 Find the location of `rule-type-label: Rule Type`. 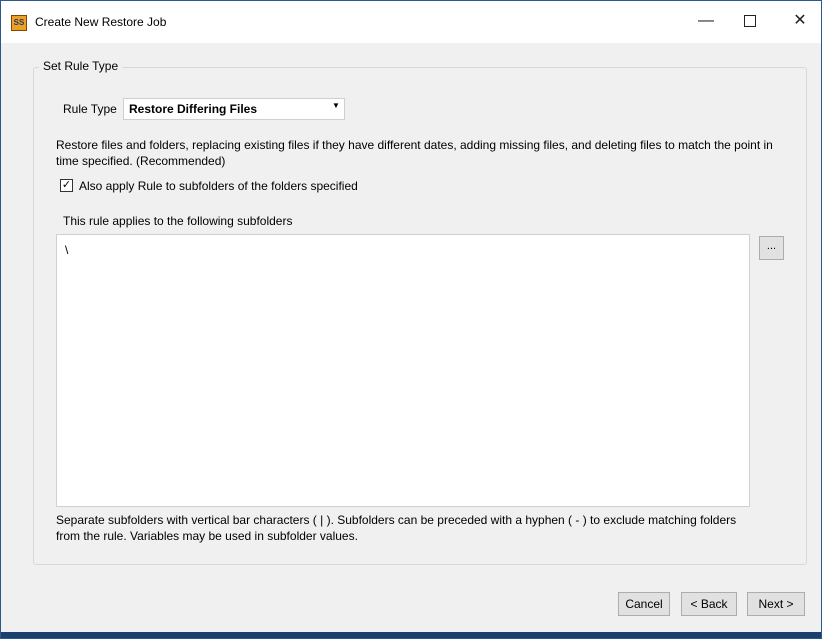

rule-type-label: Rule Type is located at coordinates (90, 109).